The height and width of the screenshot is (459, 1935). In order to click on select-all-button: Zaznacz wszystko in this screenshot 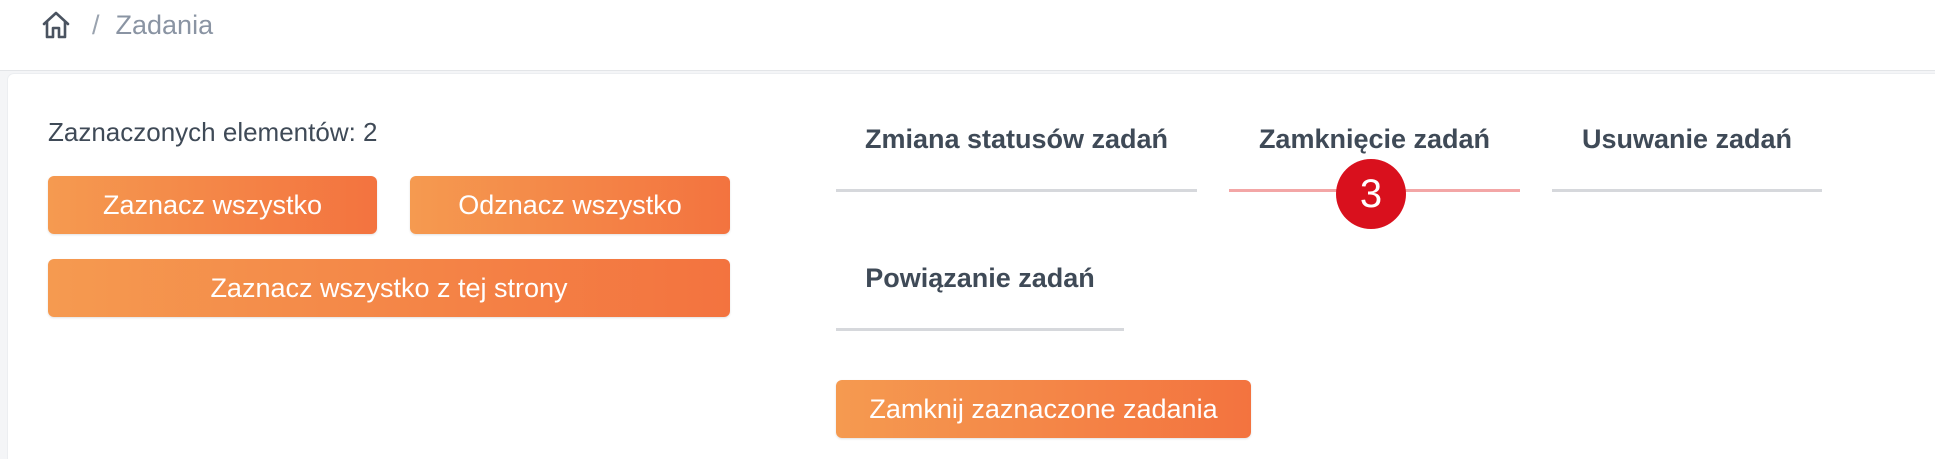, I will do `click(212, 205)`.